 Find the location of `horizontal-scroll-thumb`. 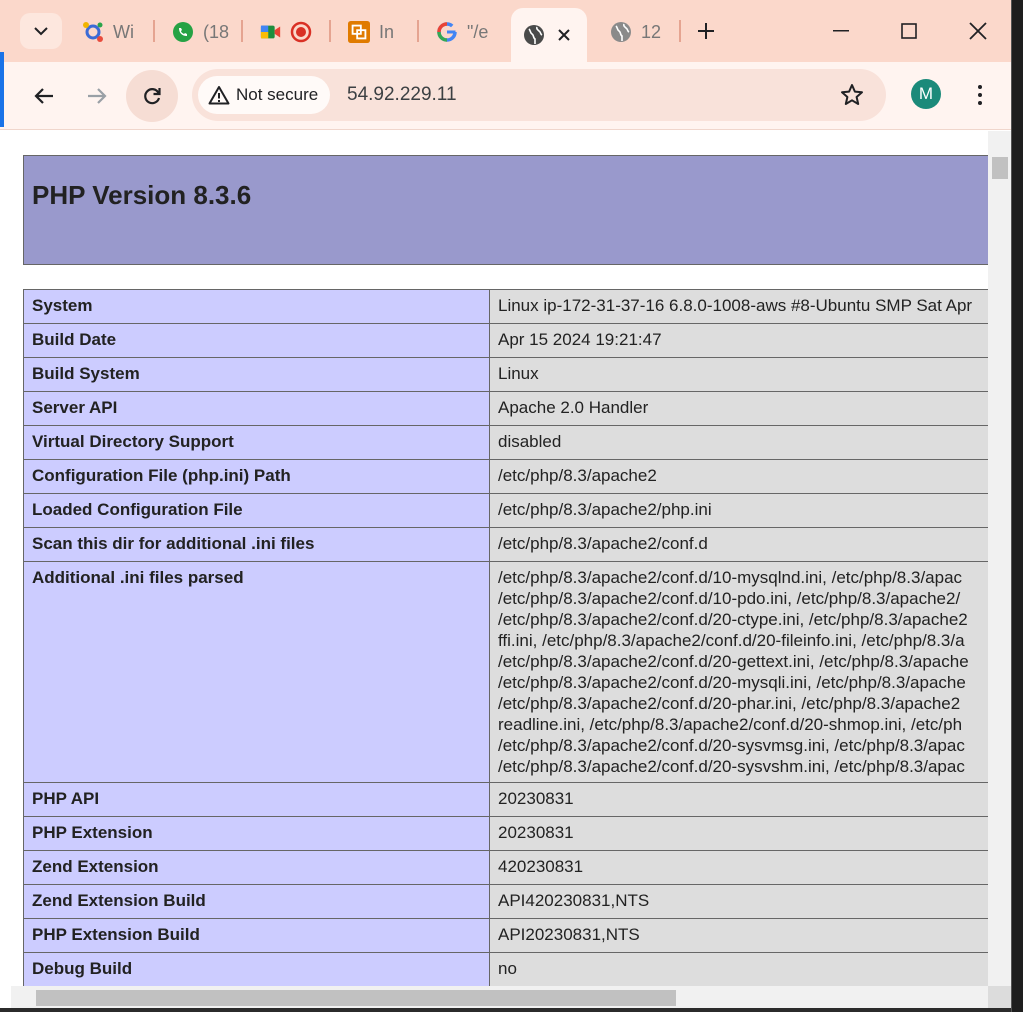

horizontal-scroll-thumb is located at coordinates (356, 998).